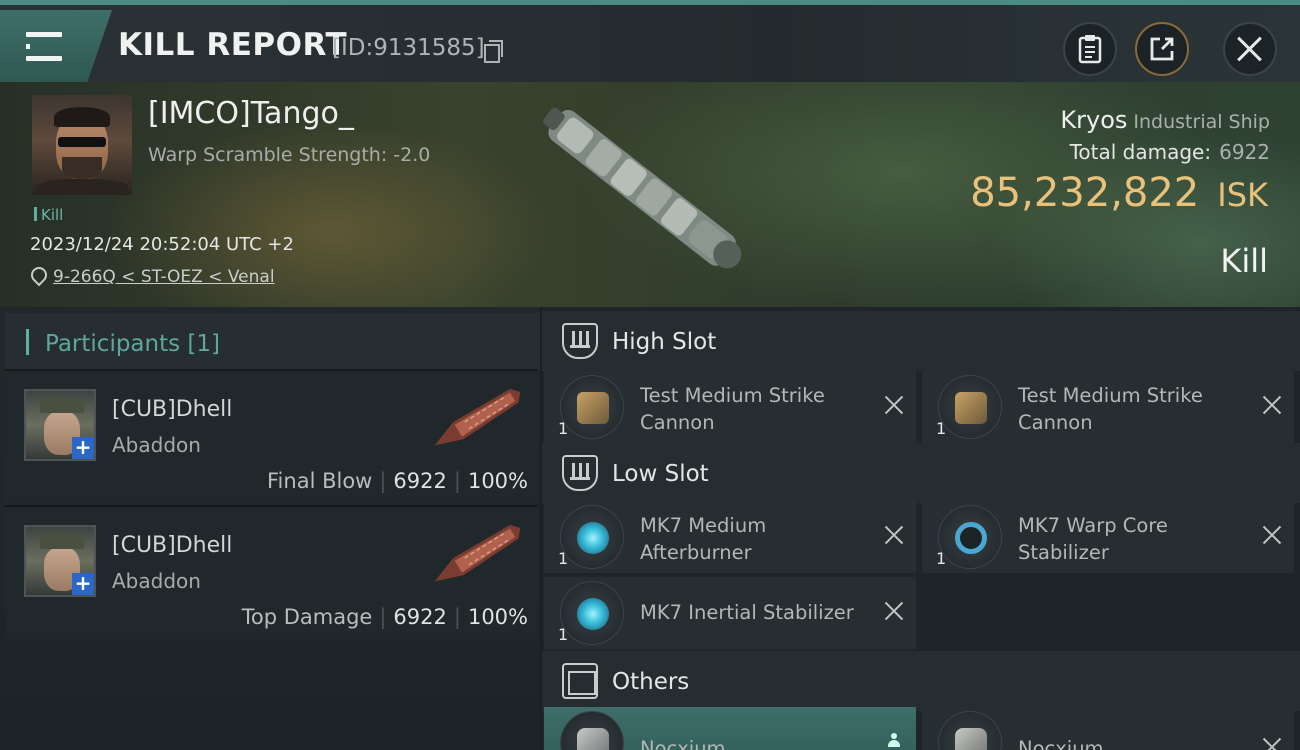  I want to click on total-damage-value: 6922, so click(1244, 152).